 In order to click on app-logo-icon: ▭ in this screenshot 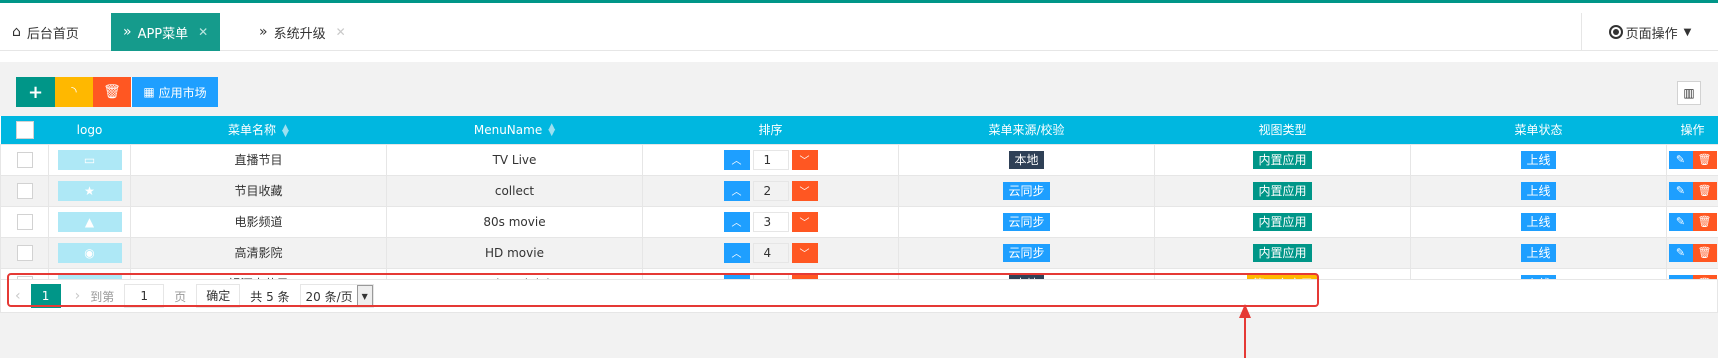, I will do `click(89, 159)`.